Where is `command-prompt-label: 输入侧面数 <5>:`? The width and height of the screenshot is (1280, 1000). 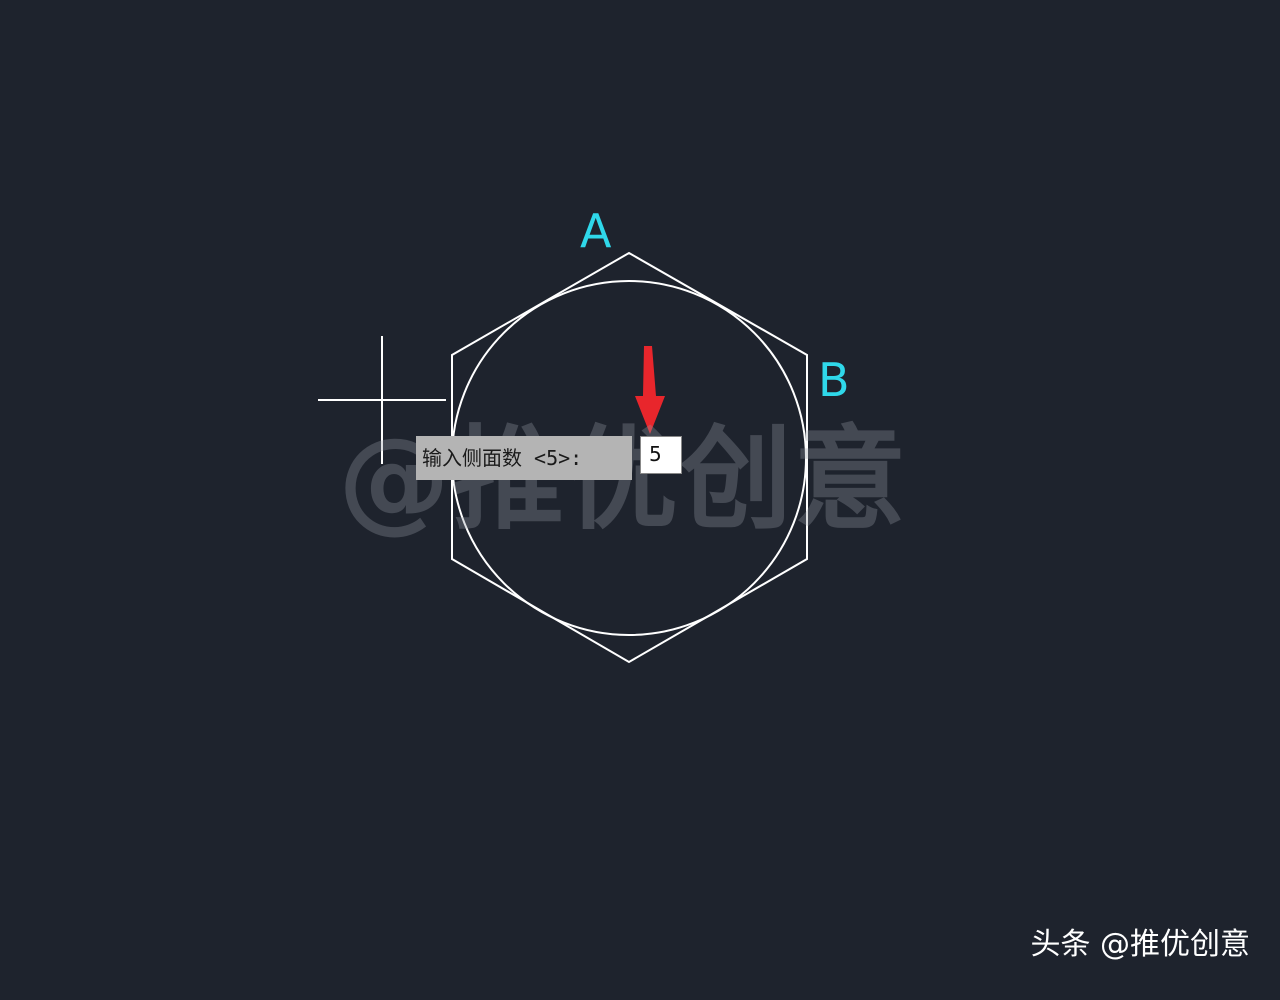 command-prompt-label: 输入侧面数 <5>: is located at coordinates (524, 458).